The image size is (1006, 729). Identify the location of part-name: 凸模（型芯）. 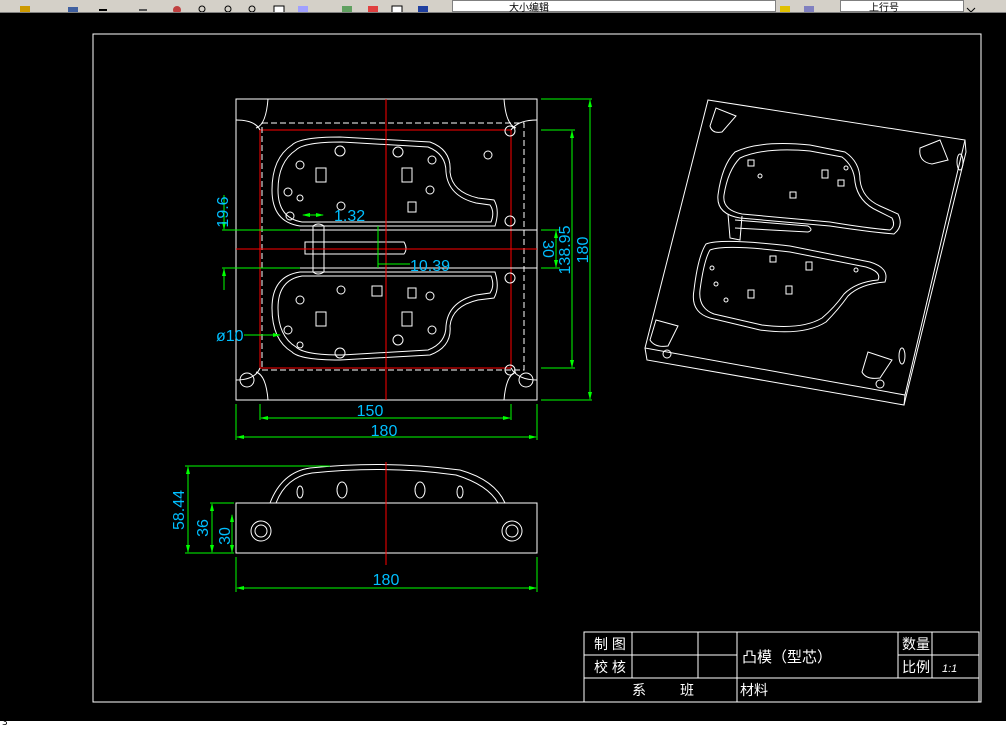
(787, 657).